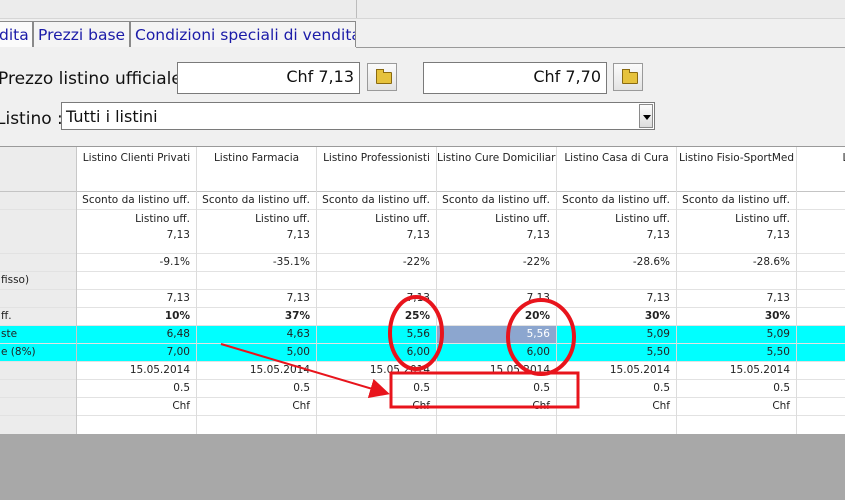 This screenshot has height=500, width=845. I want to click on column-header: Listino Professionisti, so click(376, 169).